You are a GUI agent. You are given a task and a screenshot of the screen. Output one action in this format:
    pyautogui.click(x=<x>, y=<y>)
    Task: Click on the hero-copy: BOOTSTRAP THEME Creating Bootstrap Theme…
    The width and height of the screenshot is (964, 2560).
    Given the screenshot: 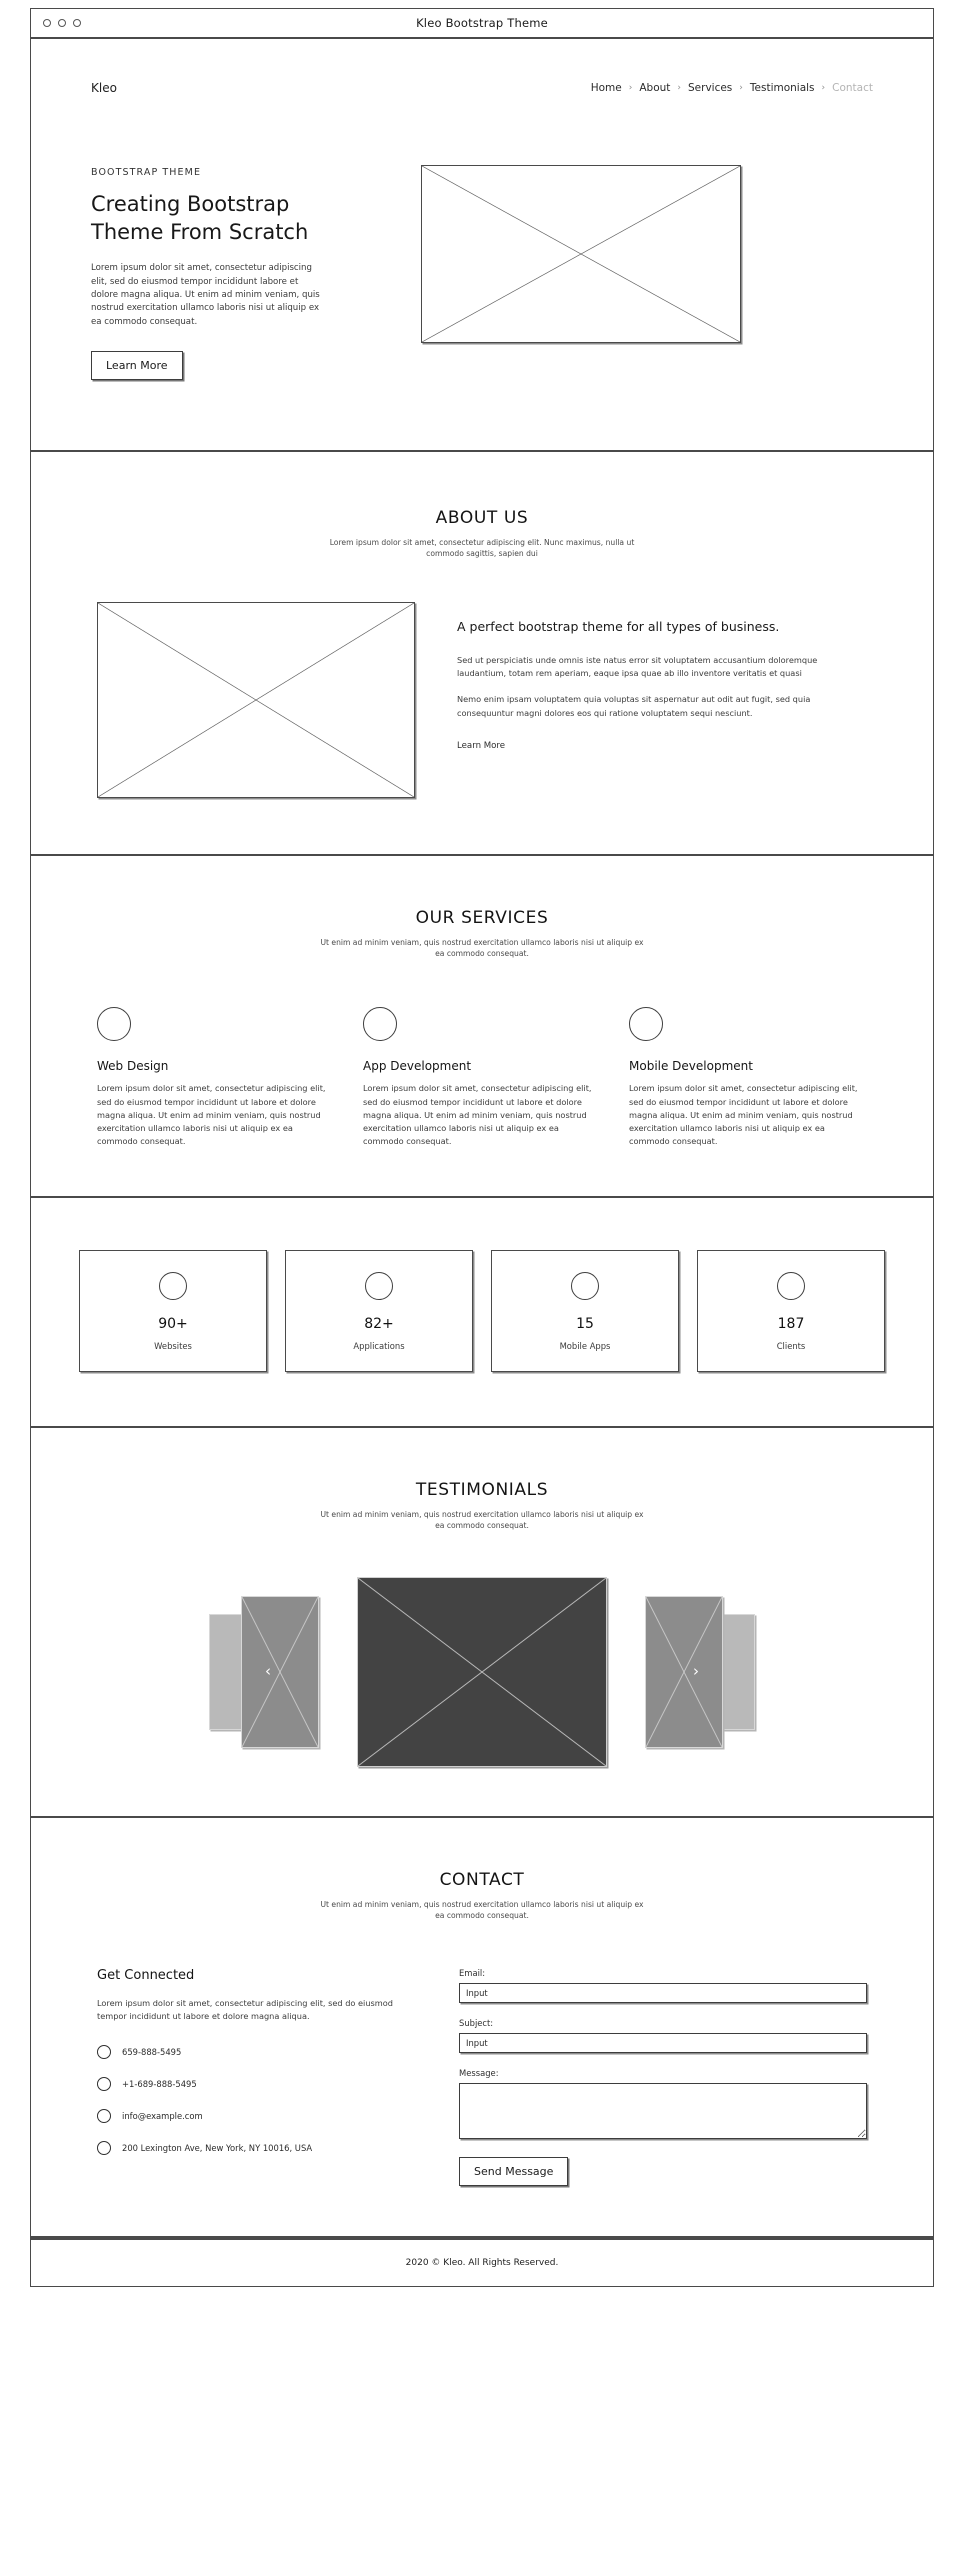 What is the action you would take?
    pyautogui.click(x=241, y=265)
    